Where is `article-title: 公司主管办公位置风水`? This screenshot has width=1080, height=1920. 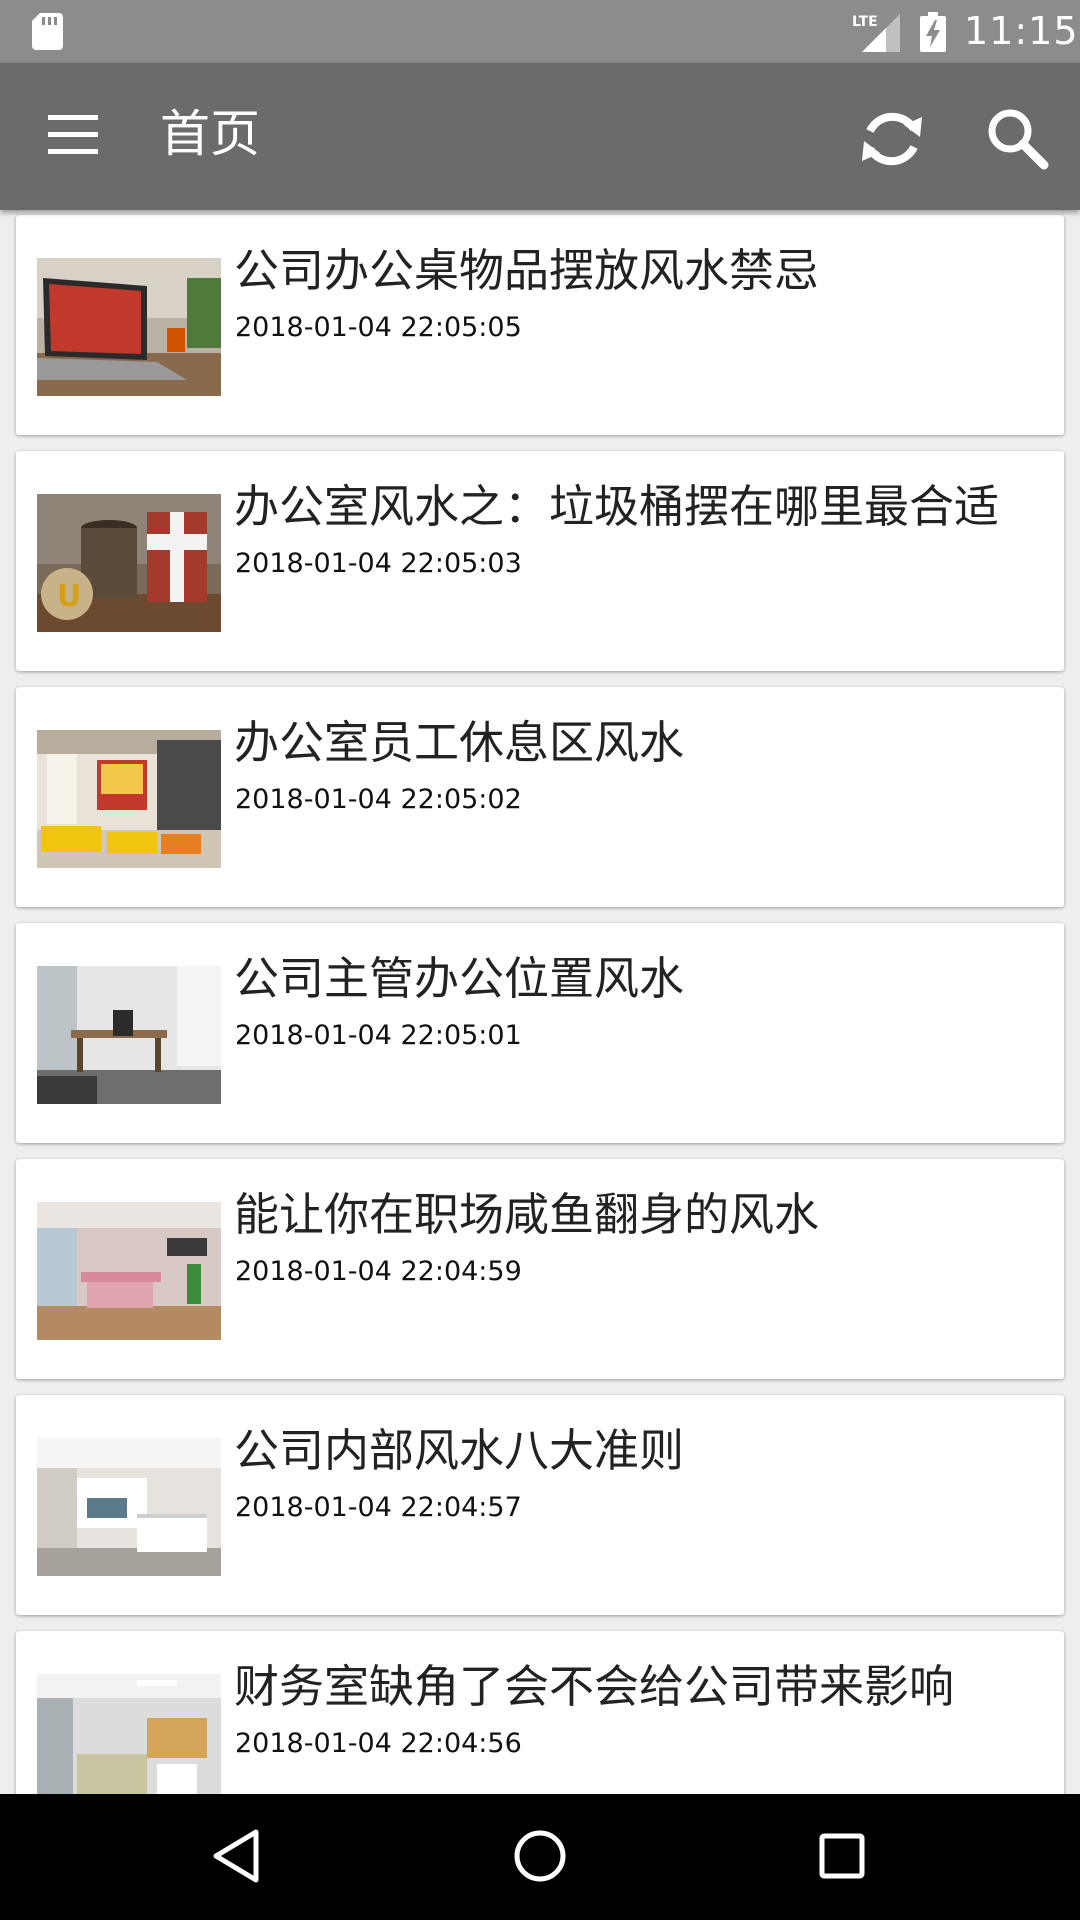
article-title: 公司主管办公位置风水 is located at coordinates (459, 979).